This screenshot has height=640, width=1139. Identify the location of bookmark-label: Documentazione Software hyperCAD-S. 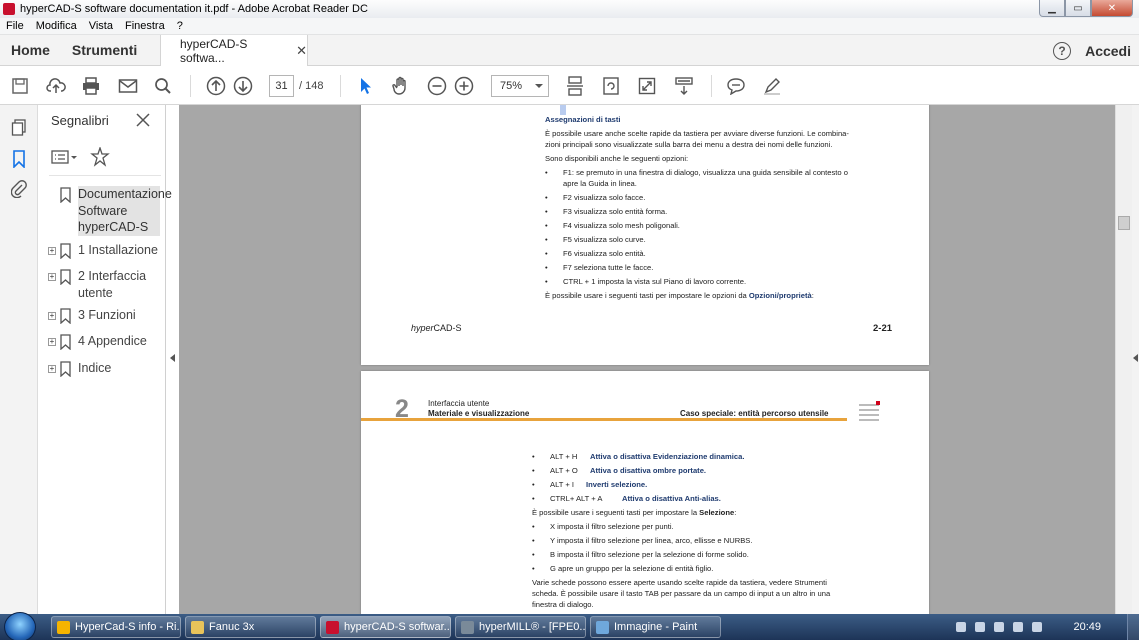
(125, 211).